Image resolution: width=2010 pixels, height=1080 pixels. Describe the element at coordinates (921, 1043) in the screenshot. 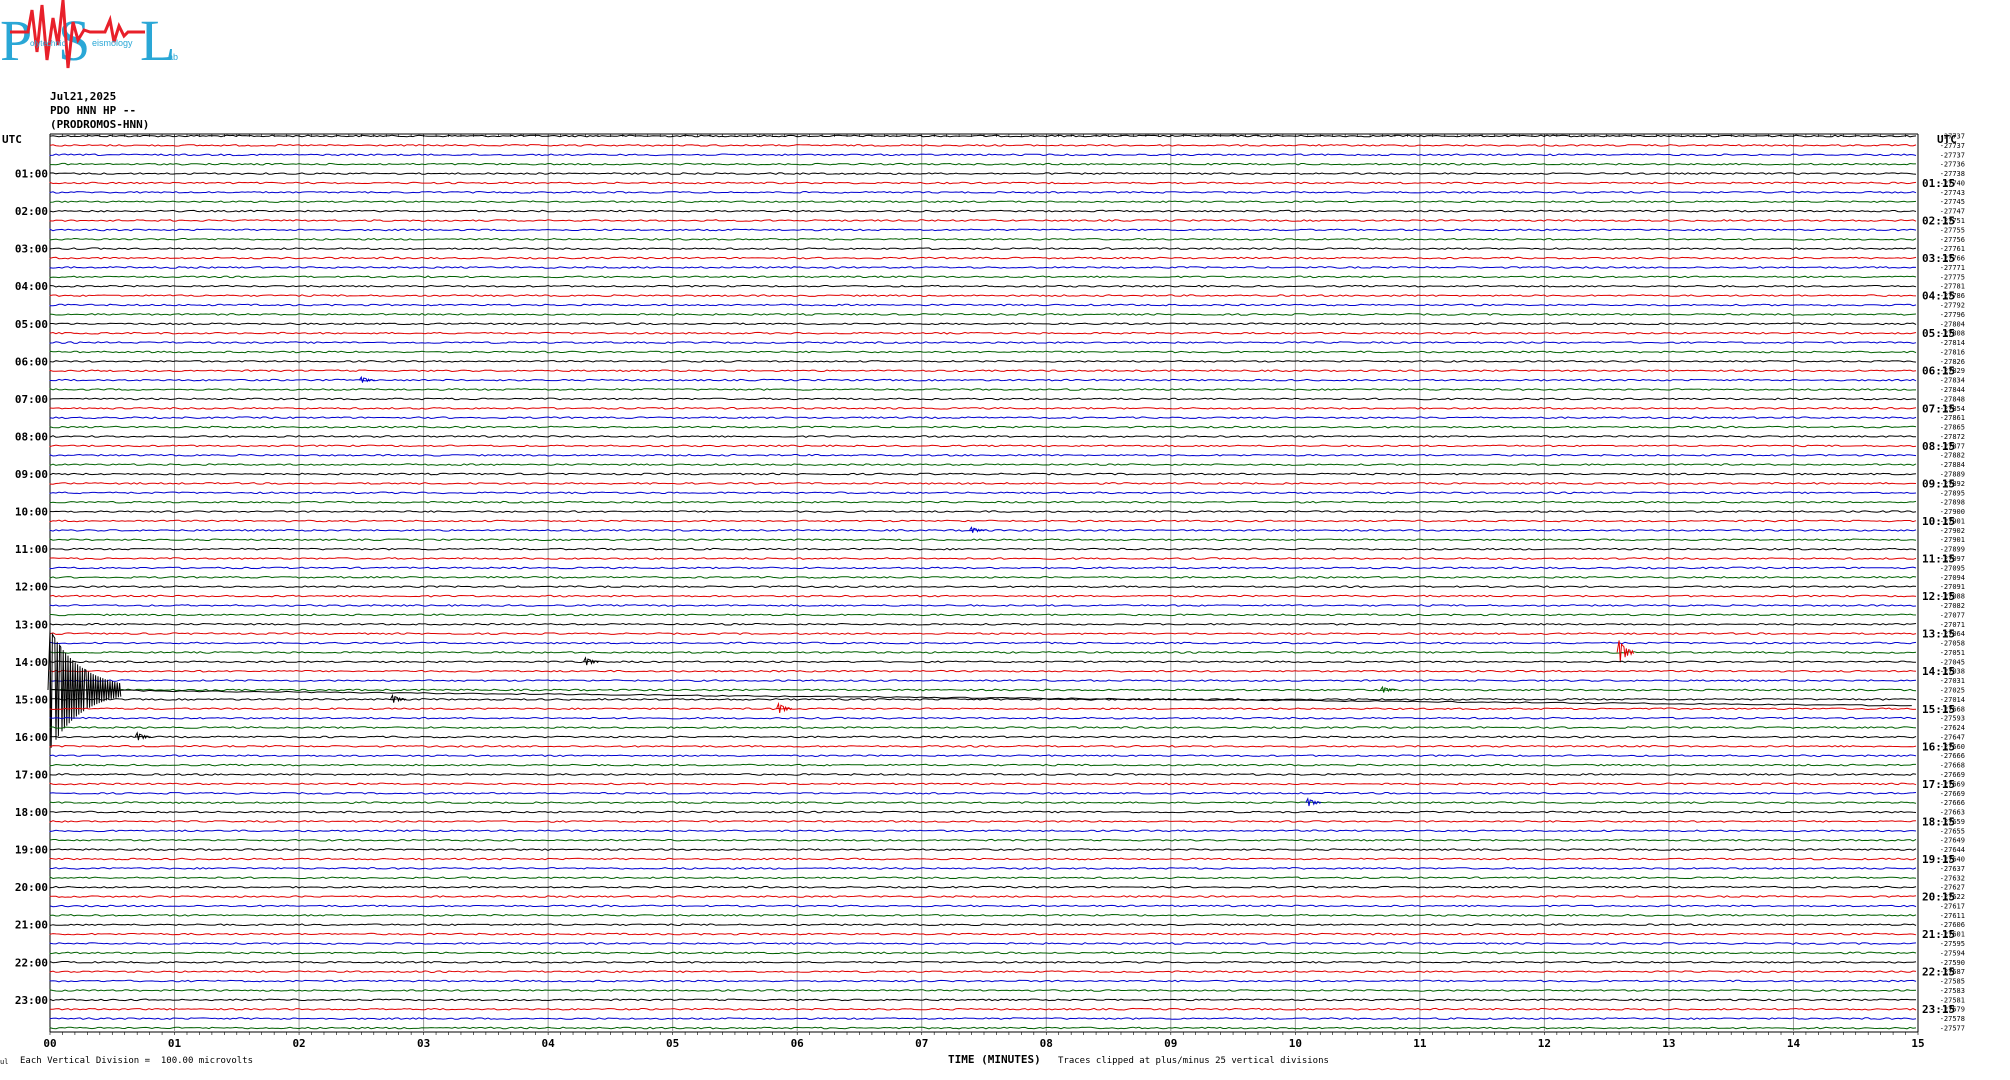

I see `x-tick-label: 07` at that location.